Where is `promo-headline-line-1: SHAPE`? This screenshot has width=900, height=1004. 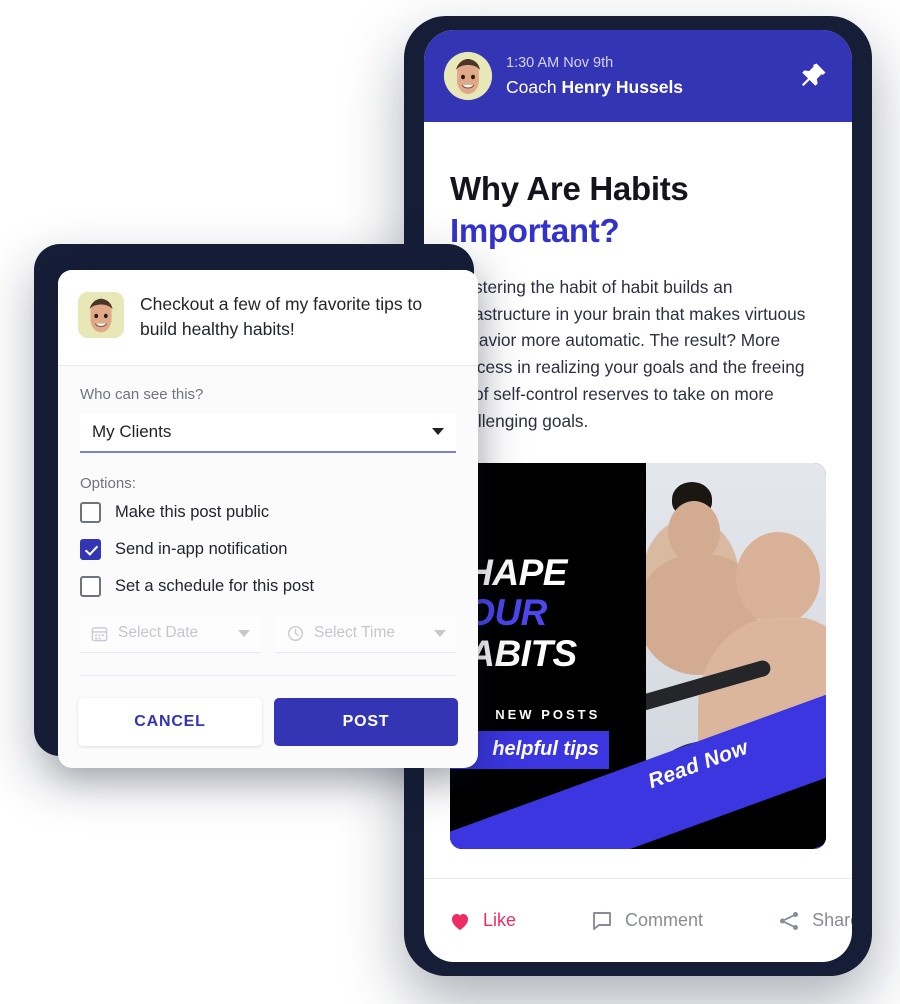
promo-headline-line-1: SHAPE is located at coordinates (508, 572).